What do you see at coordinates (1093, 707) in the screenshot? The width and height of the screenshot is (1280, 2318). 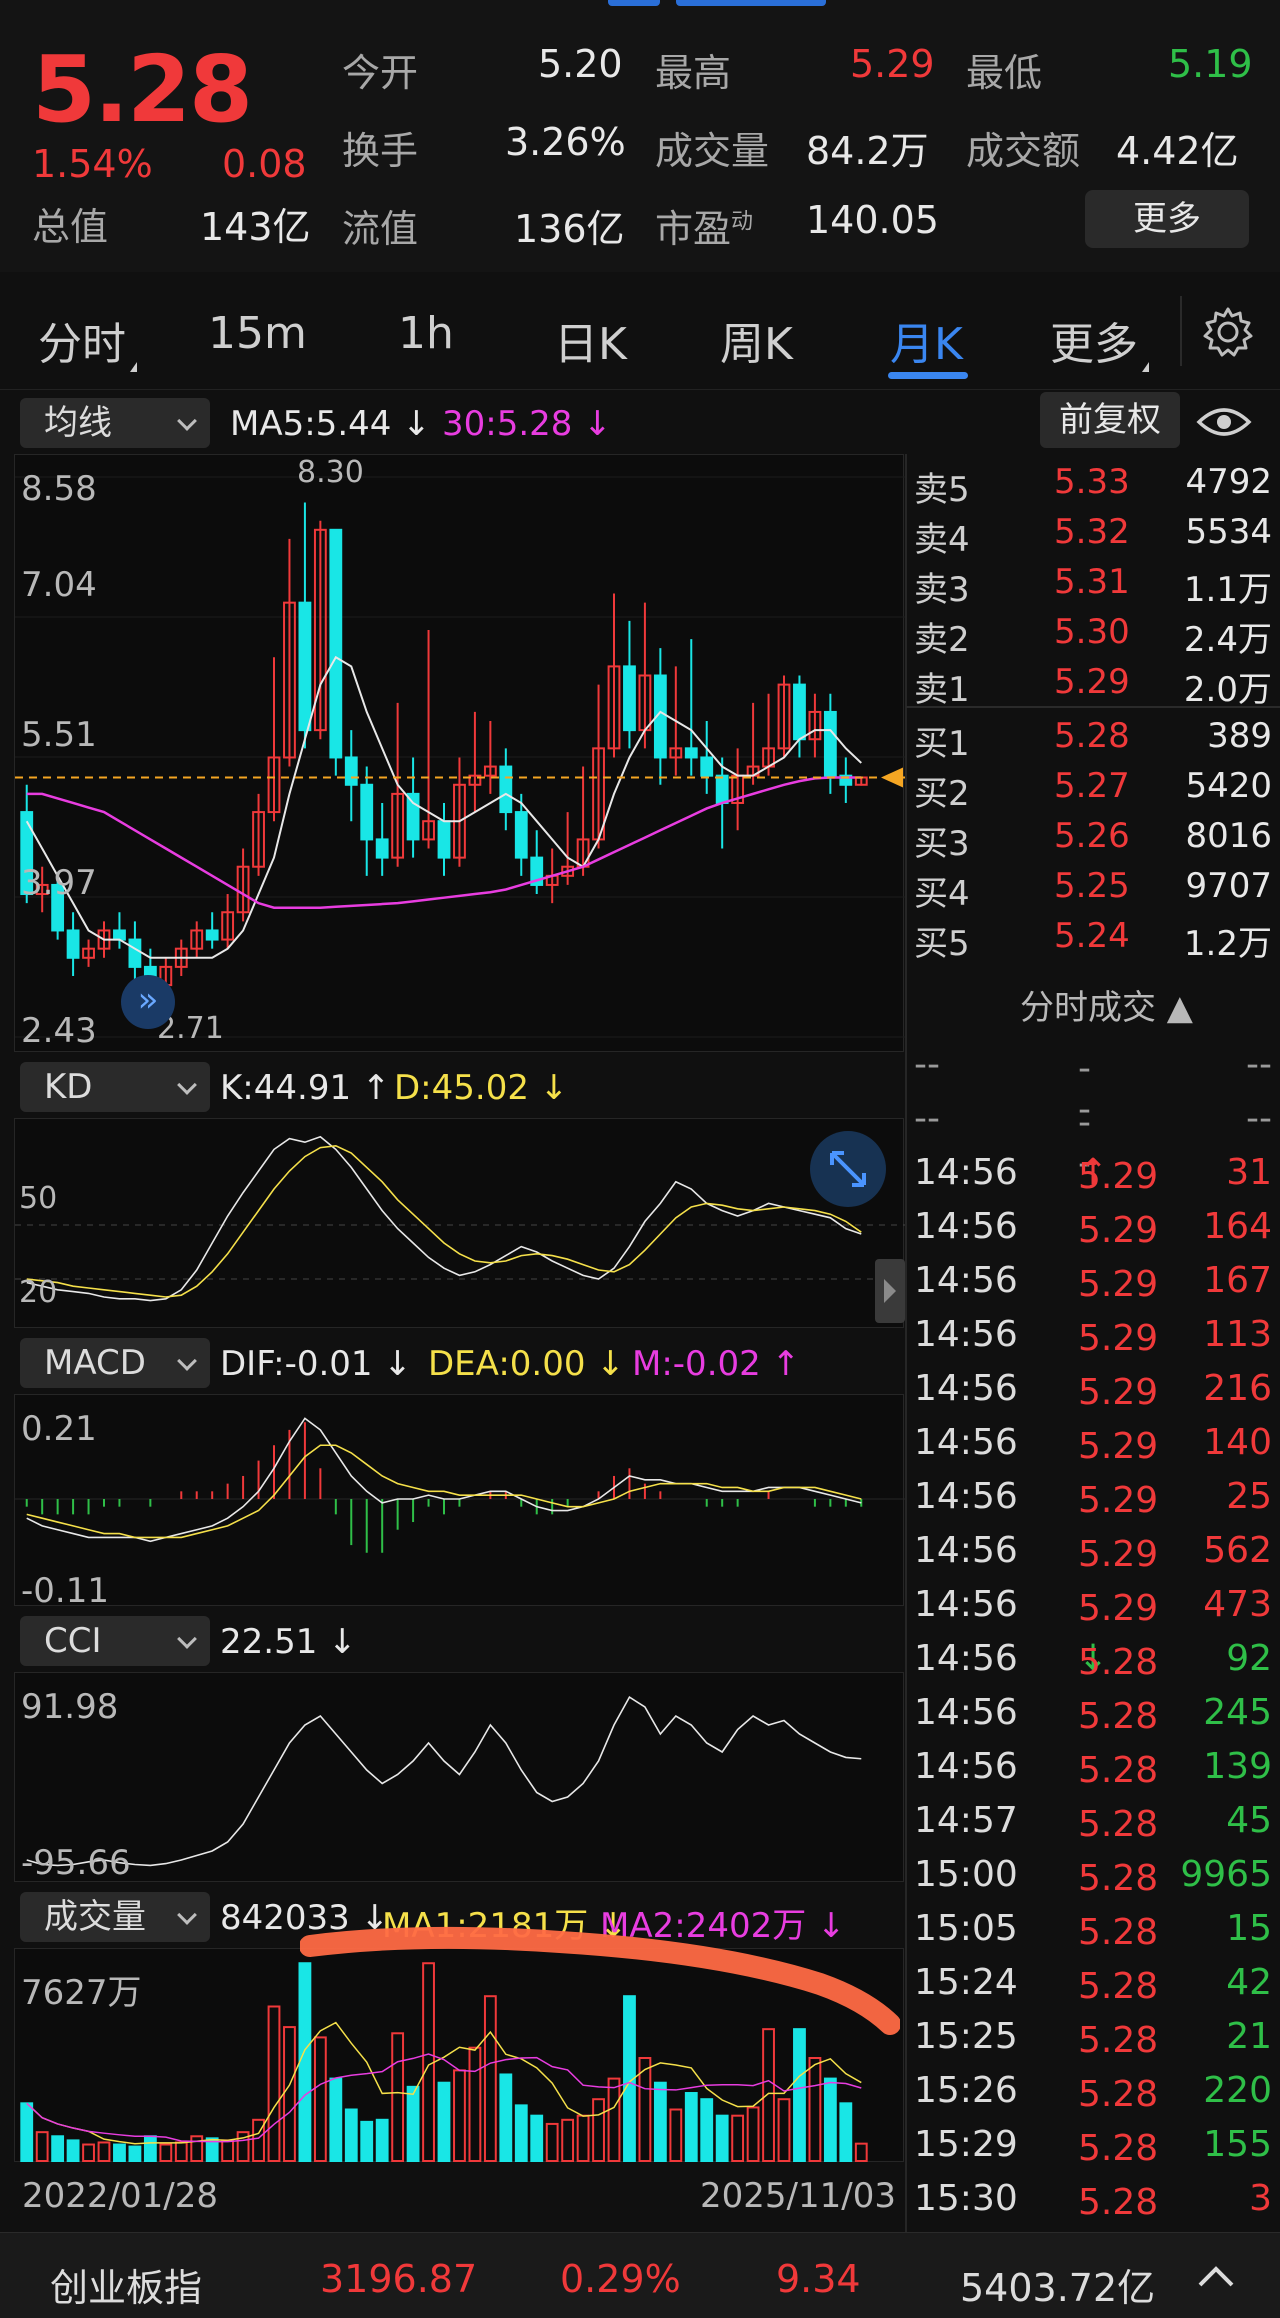 I see `book-separator` at bounding box center [1093, 707].